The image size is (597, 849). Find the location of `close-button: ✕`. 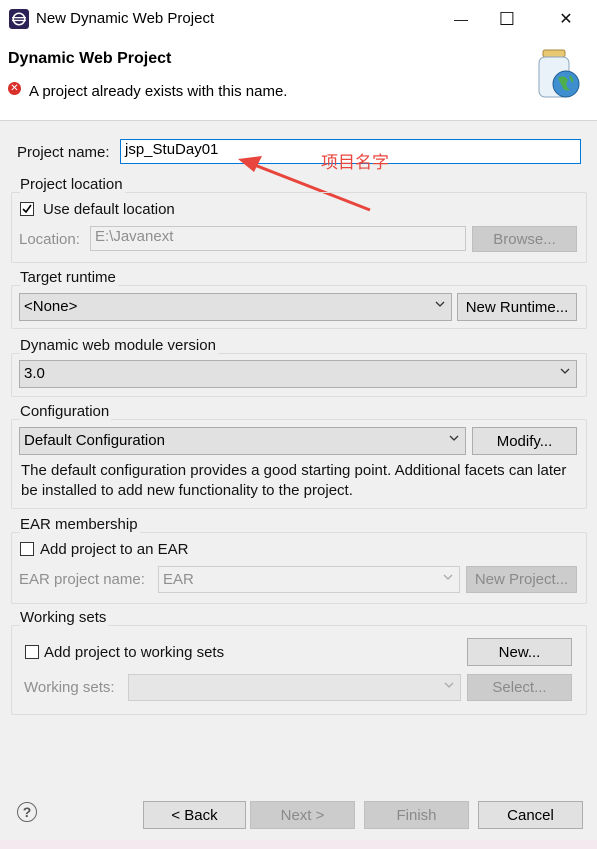

close-button: ✕ is located at coordinates (566, 19).